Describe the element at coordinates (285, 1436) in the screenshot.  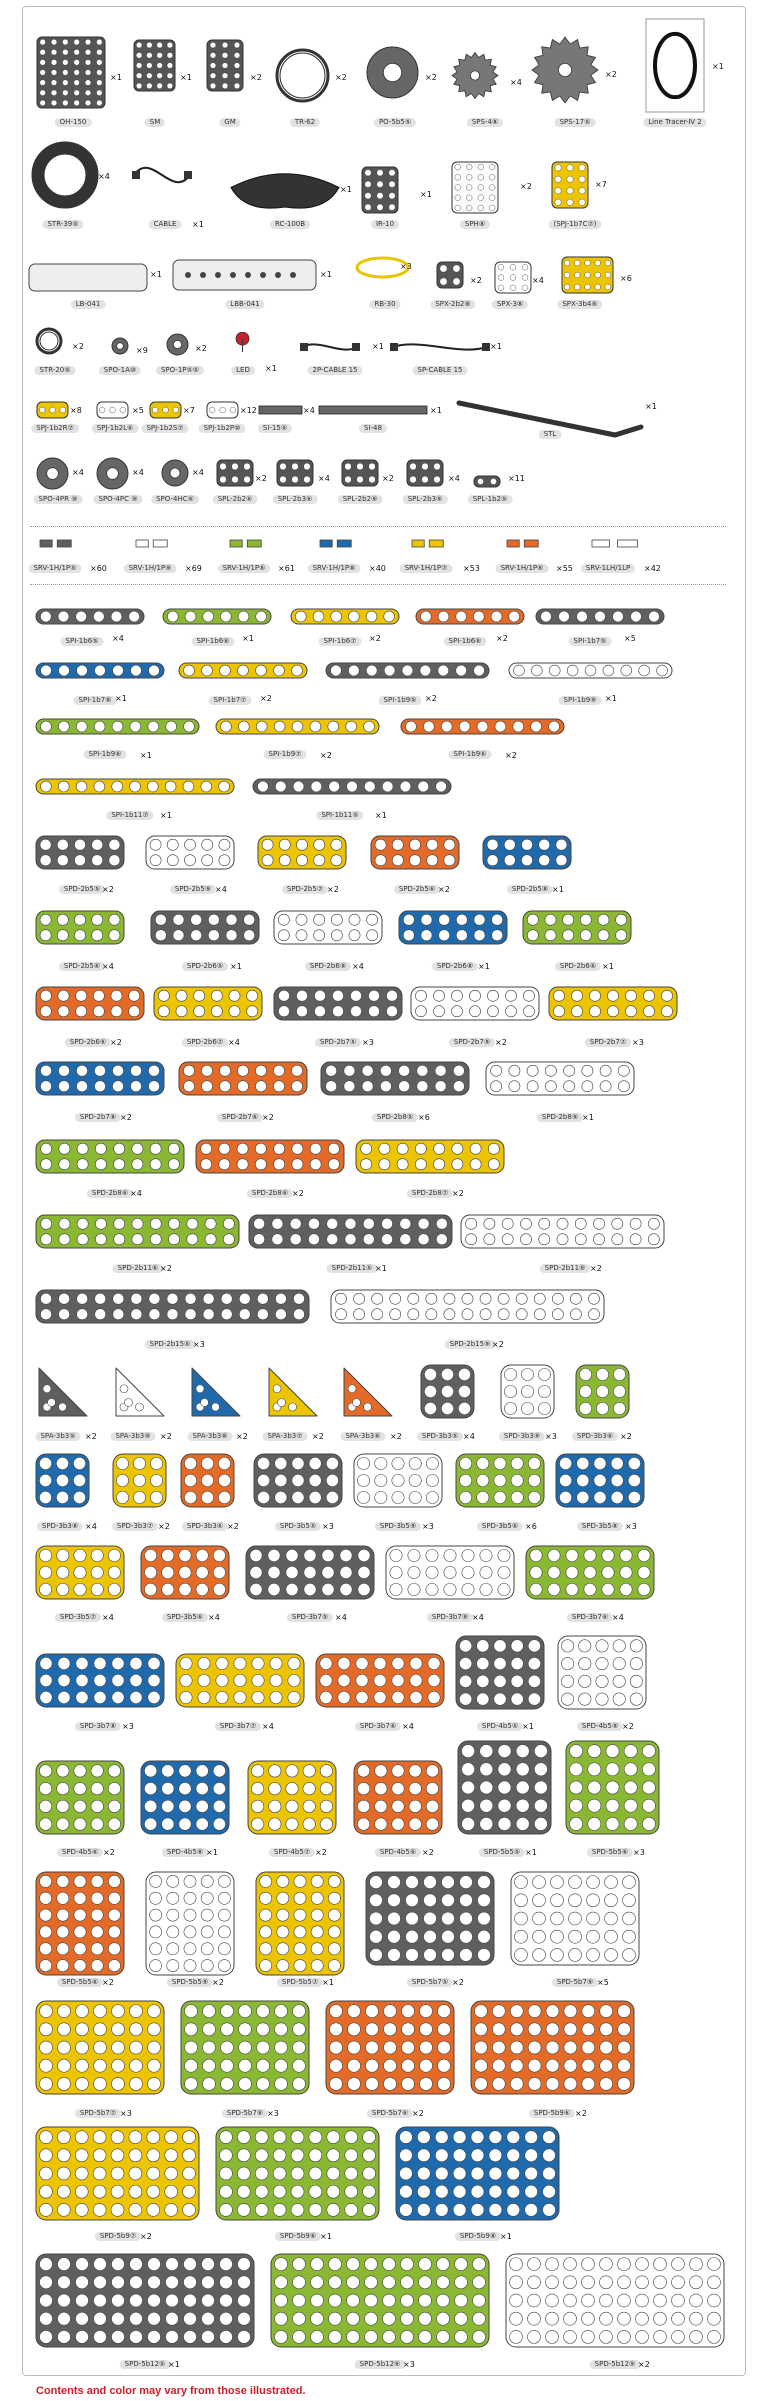
I see `part-code-label: SPA-3b3⑦` at that location.